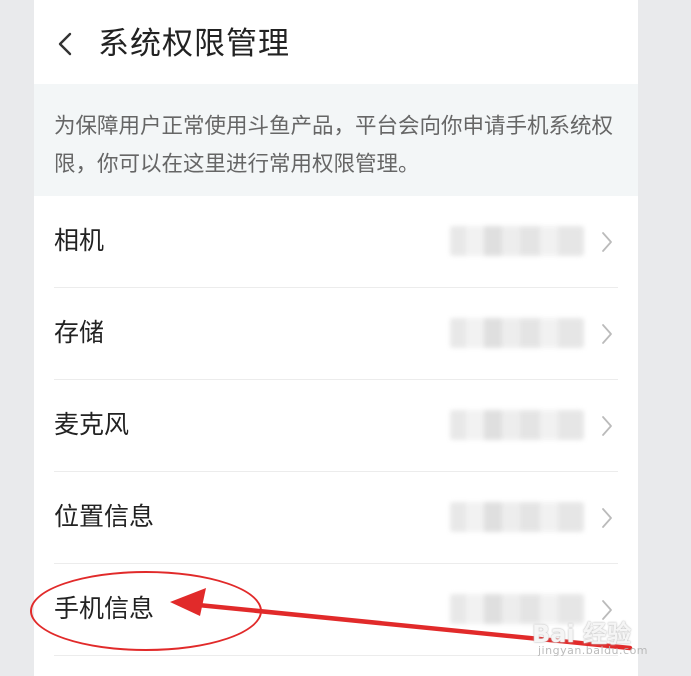  Describe the element at coordinates (194, 44) in the screenshot. I see `page-title: 系统权限管理` at that location.